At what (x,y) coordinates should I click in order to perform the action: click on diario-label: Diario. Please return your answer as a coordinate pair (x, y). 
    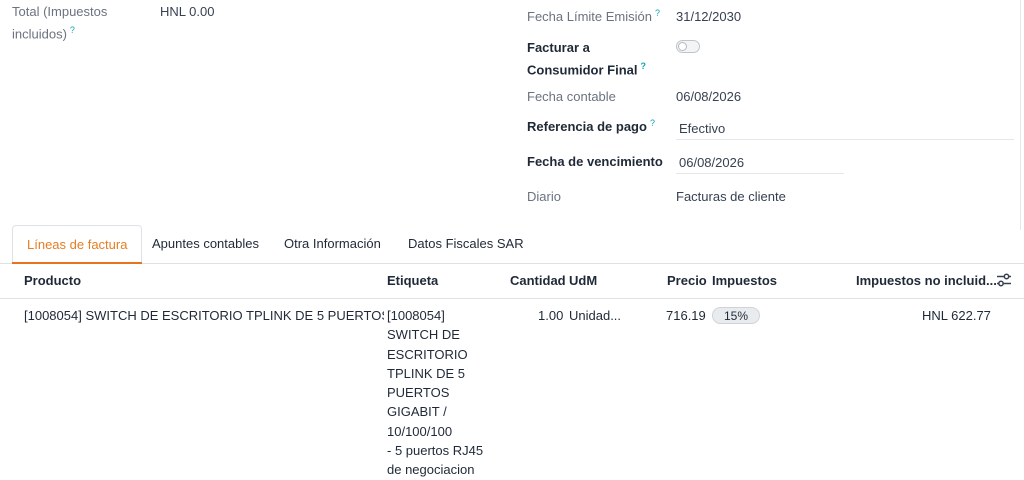
    Looking at the image, I should click on (544, 196).